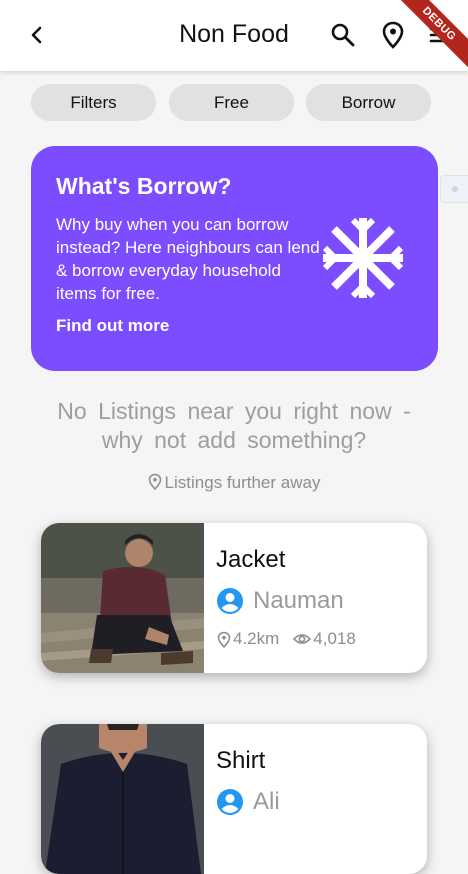  Describe the element at coordinates (334, 638) in the screenshot. I see `views-count: 4,018` at that location.